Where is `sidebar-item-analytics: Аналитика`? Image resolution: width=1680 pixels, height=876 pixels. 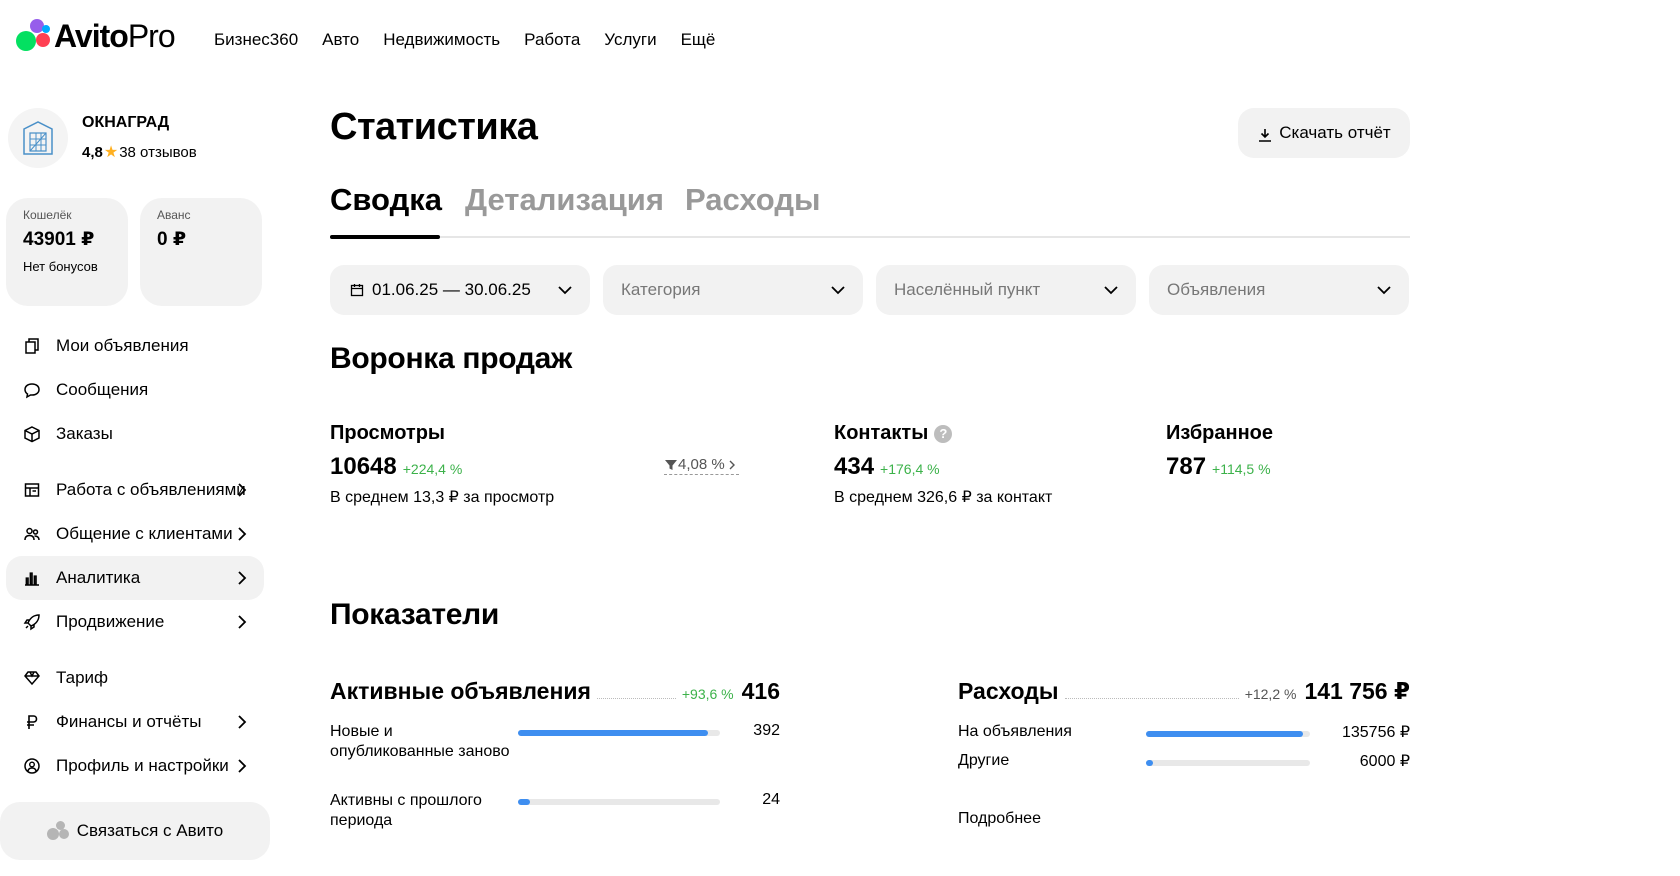 sidebar-item-analytics: Аналитика is located at coordinates (135, 578).